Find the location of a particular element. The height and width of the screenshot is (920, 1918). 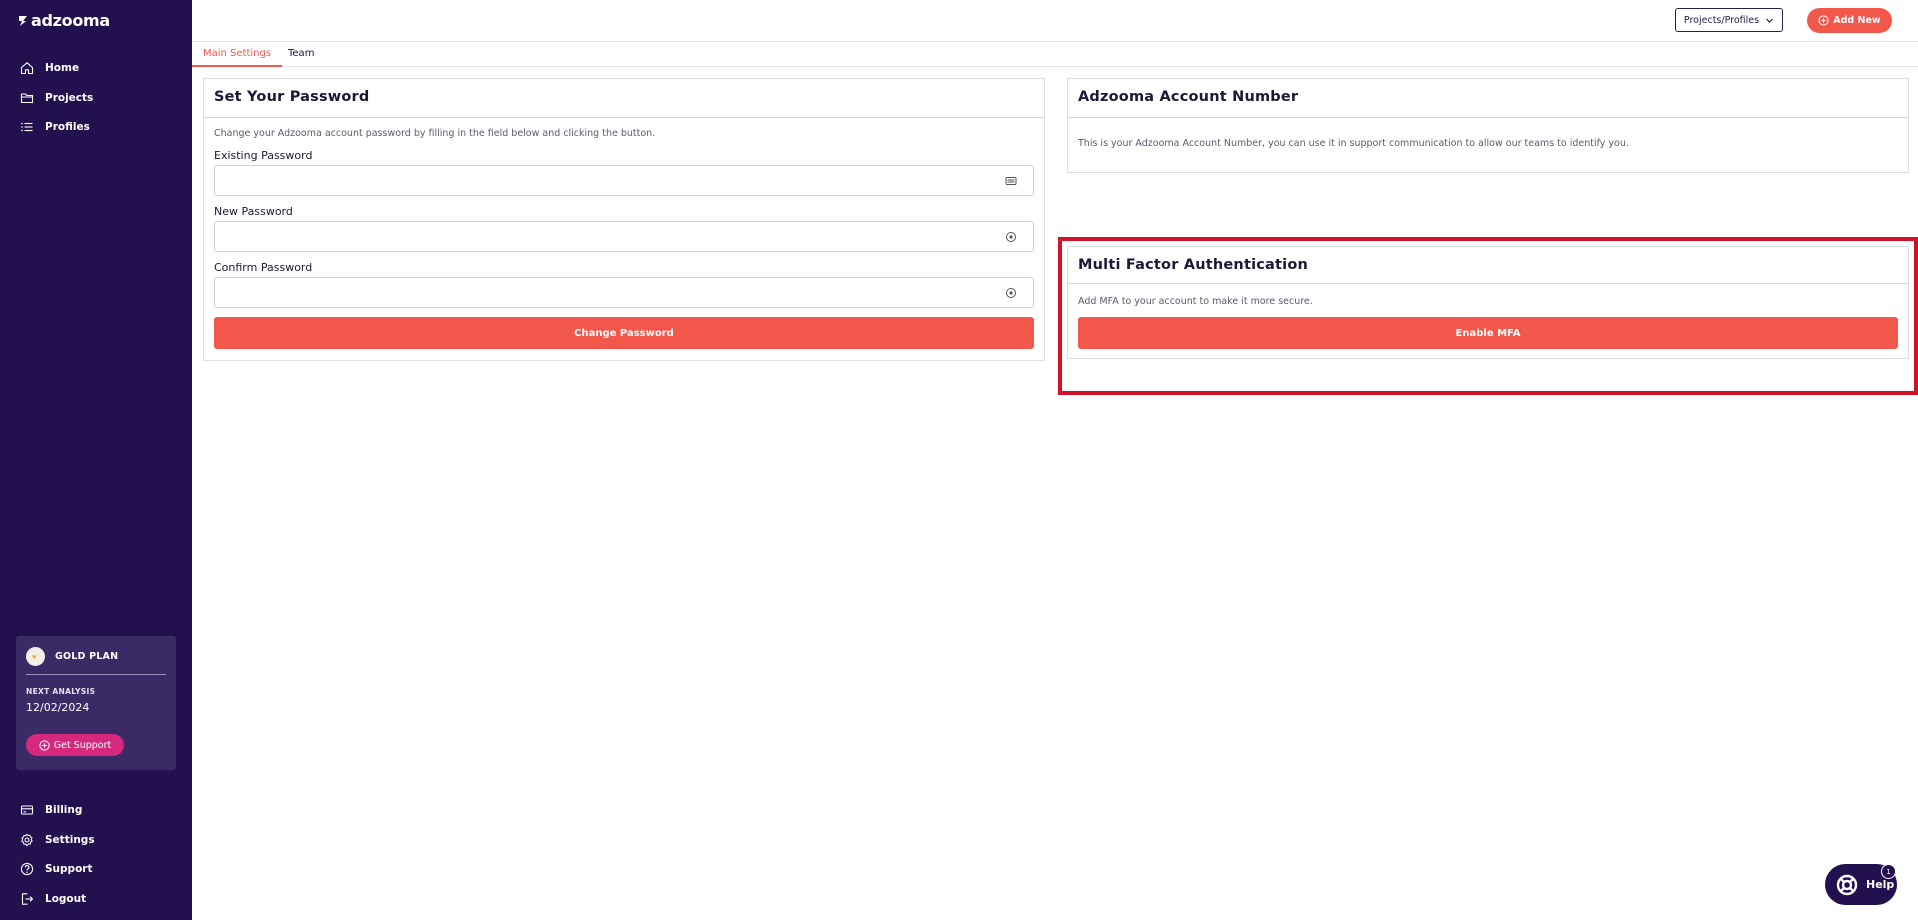

sidebar-item-home: Home is located at coordinates (96, 68).